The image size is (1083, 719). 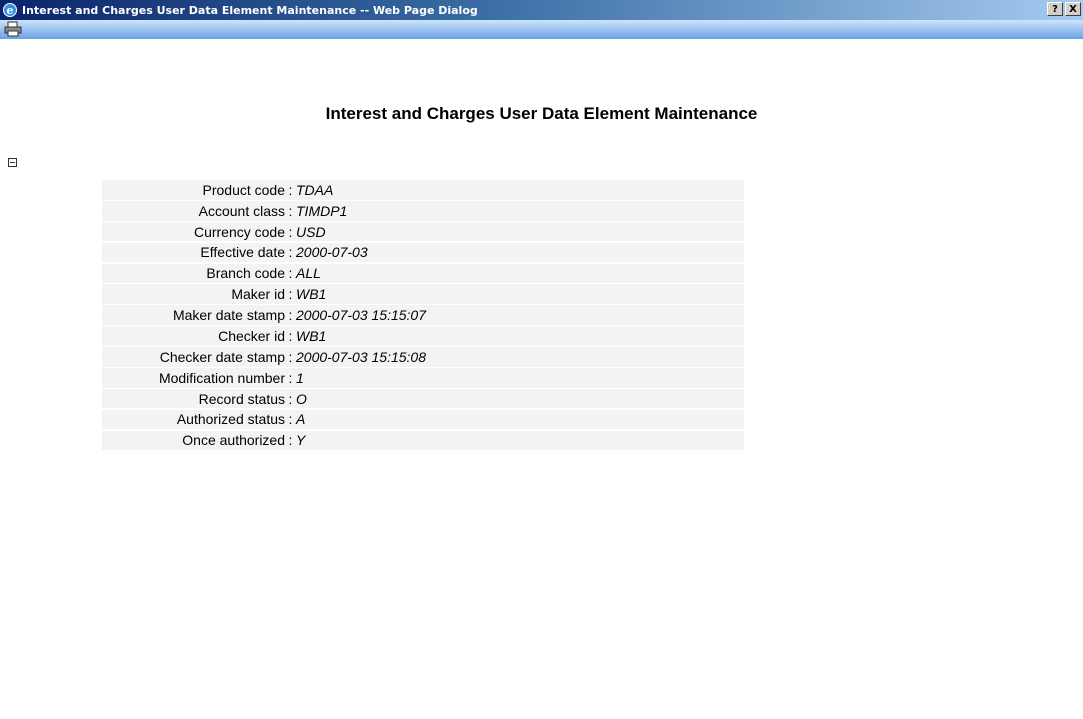 I want to click on close-button: X, so click(x=1073, y=9).